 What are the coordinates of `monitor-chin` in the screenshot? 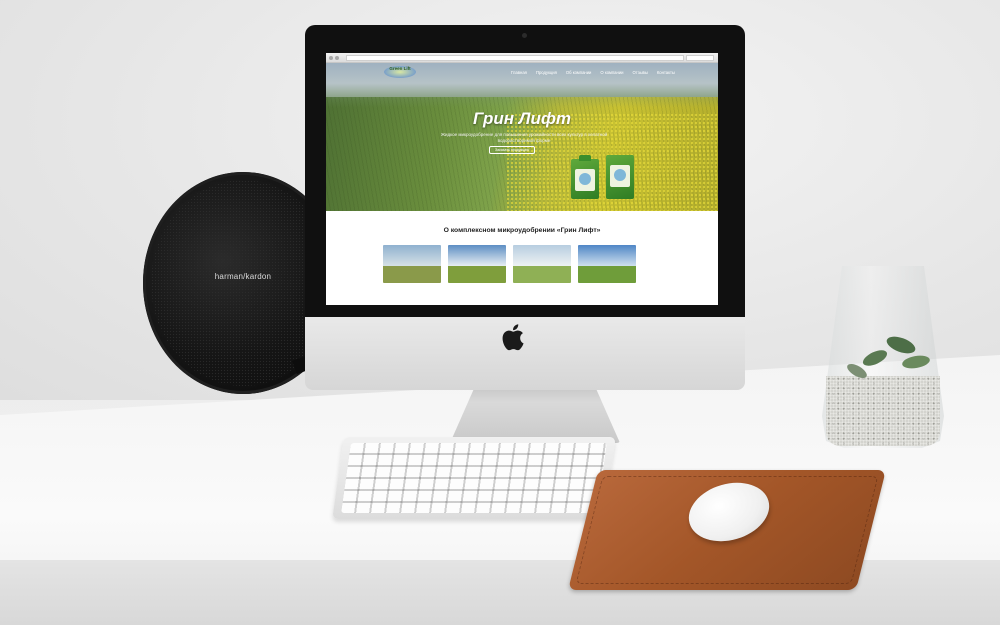 It's located at (525, 353).